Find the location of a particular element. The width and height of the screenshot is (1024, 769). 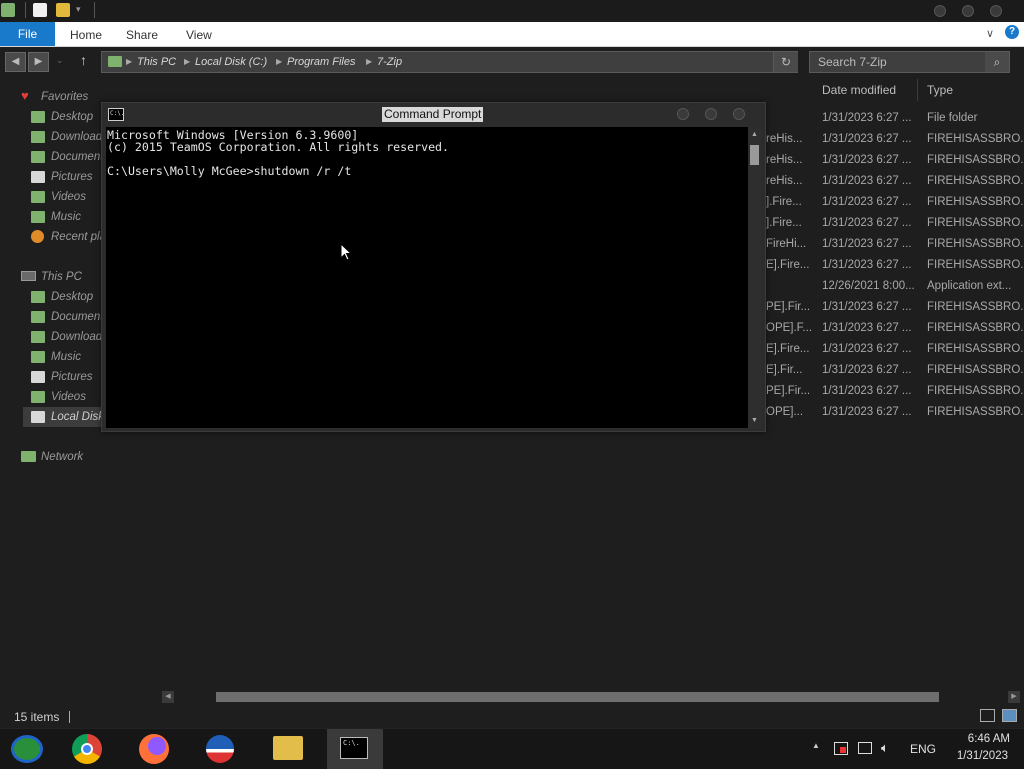

taskbar-app-command-prompt: C:\. is located at coordinates (355, 749).